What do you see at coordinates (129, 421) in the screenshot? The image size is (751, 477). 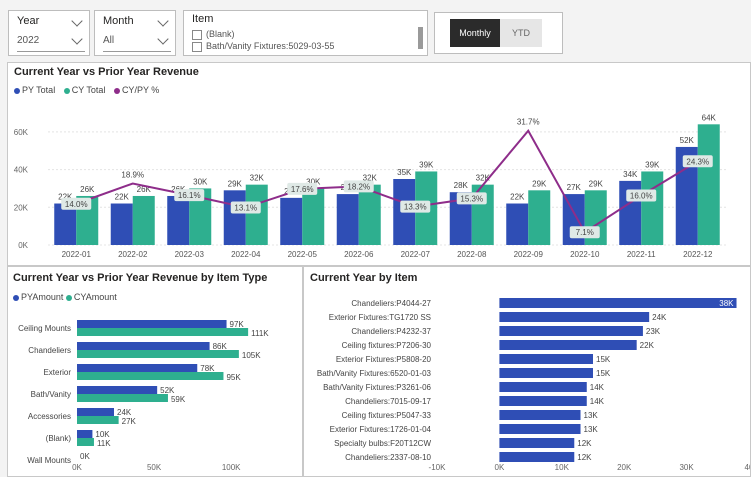 I see `data-label: 27K` at bounding box center [129, 421].